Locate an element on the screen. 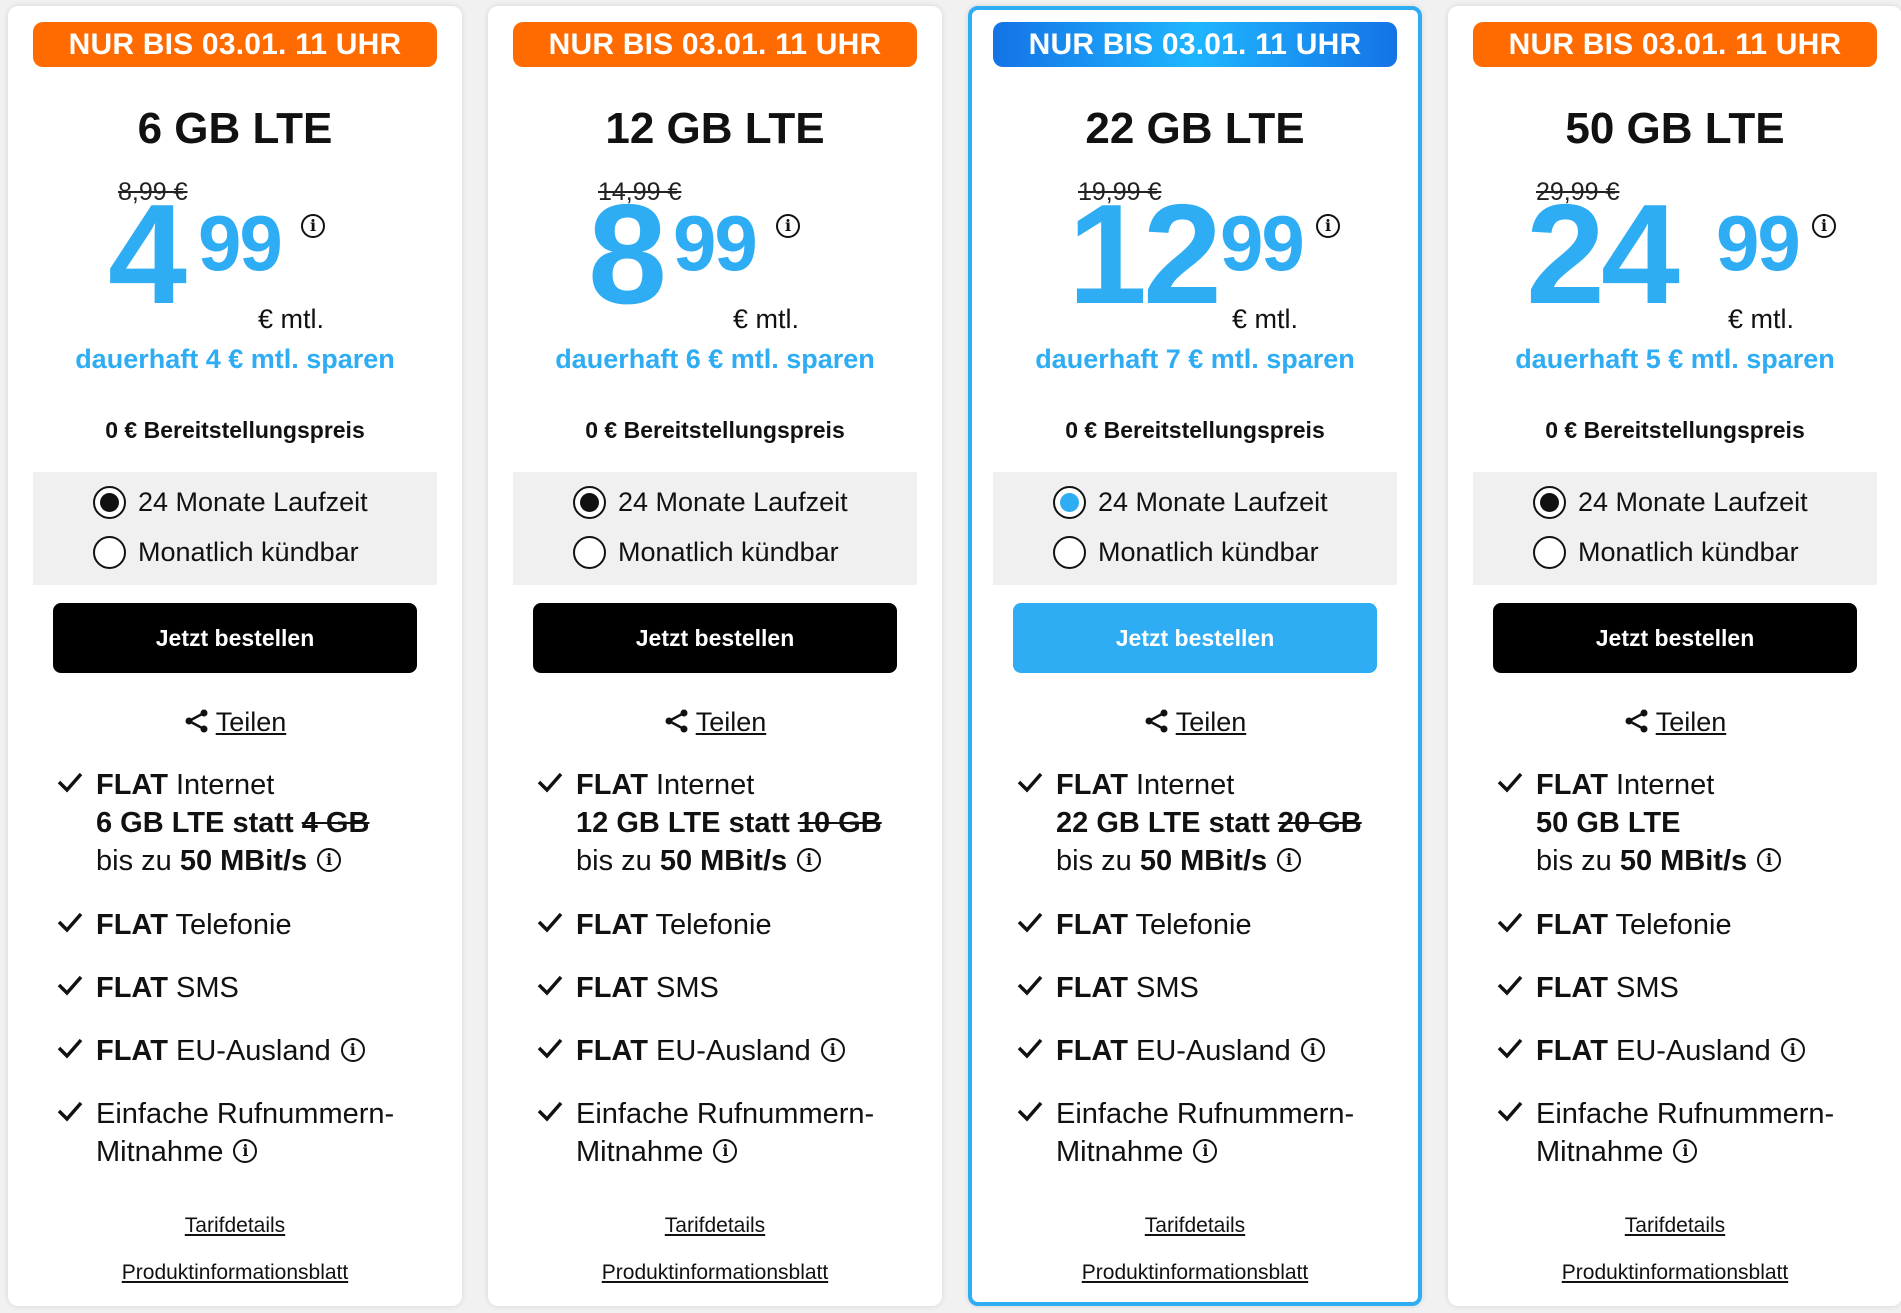 Image resolution: width=1901 pixels, height=1313 pixels. plan-title: 12 GB LTE is located at coordinates (715, 128).